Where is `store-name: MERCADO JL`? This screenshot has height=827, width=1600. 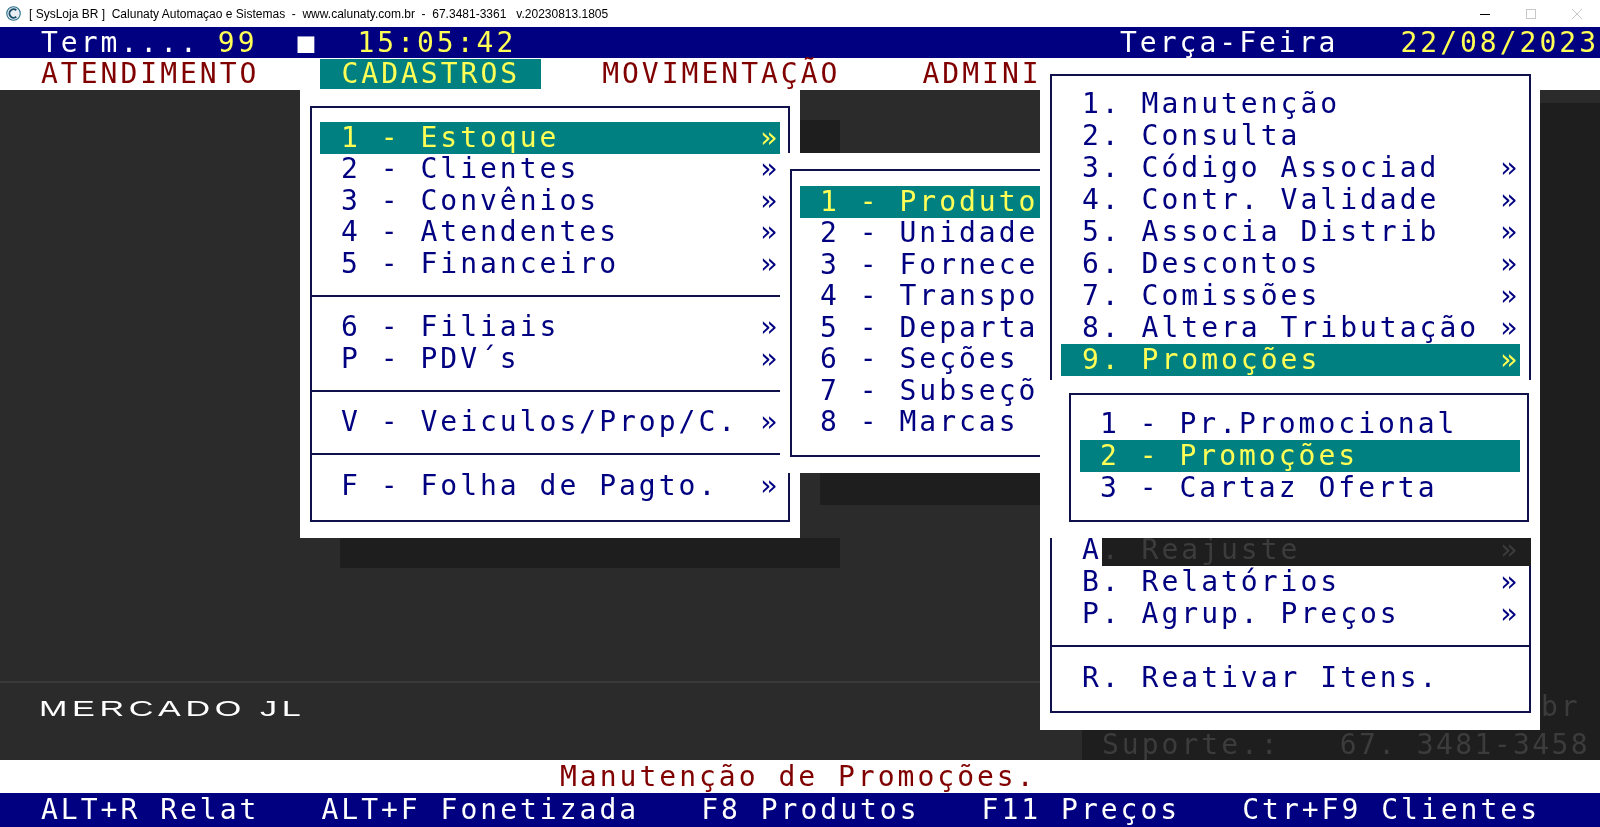 store-name: MERCADO JL is located at coordinates (172, 709).